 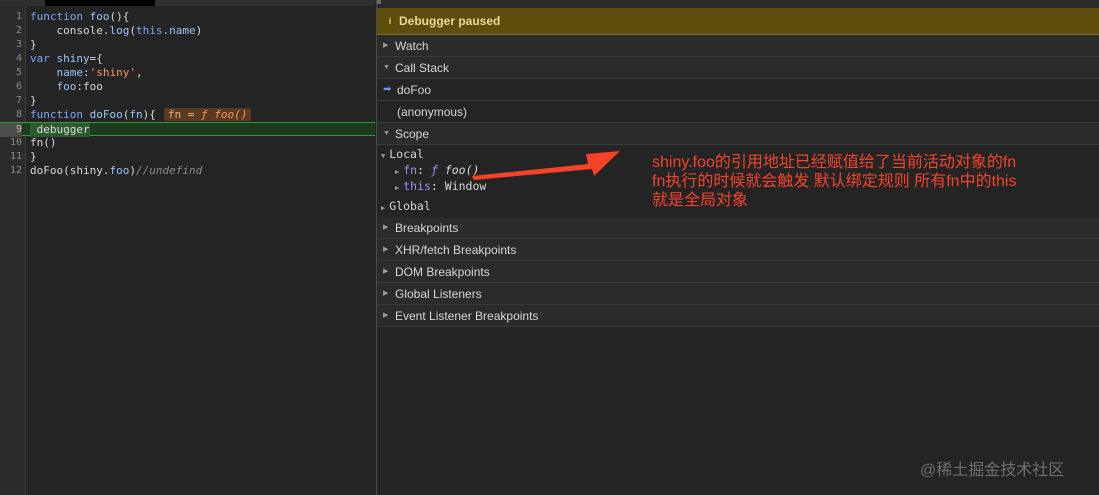 What do you see at coordinates (11, 59) in the screenshot?
I see `line-number: 4` at bounding box center [11, 59].